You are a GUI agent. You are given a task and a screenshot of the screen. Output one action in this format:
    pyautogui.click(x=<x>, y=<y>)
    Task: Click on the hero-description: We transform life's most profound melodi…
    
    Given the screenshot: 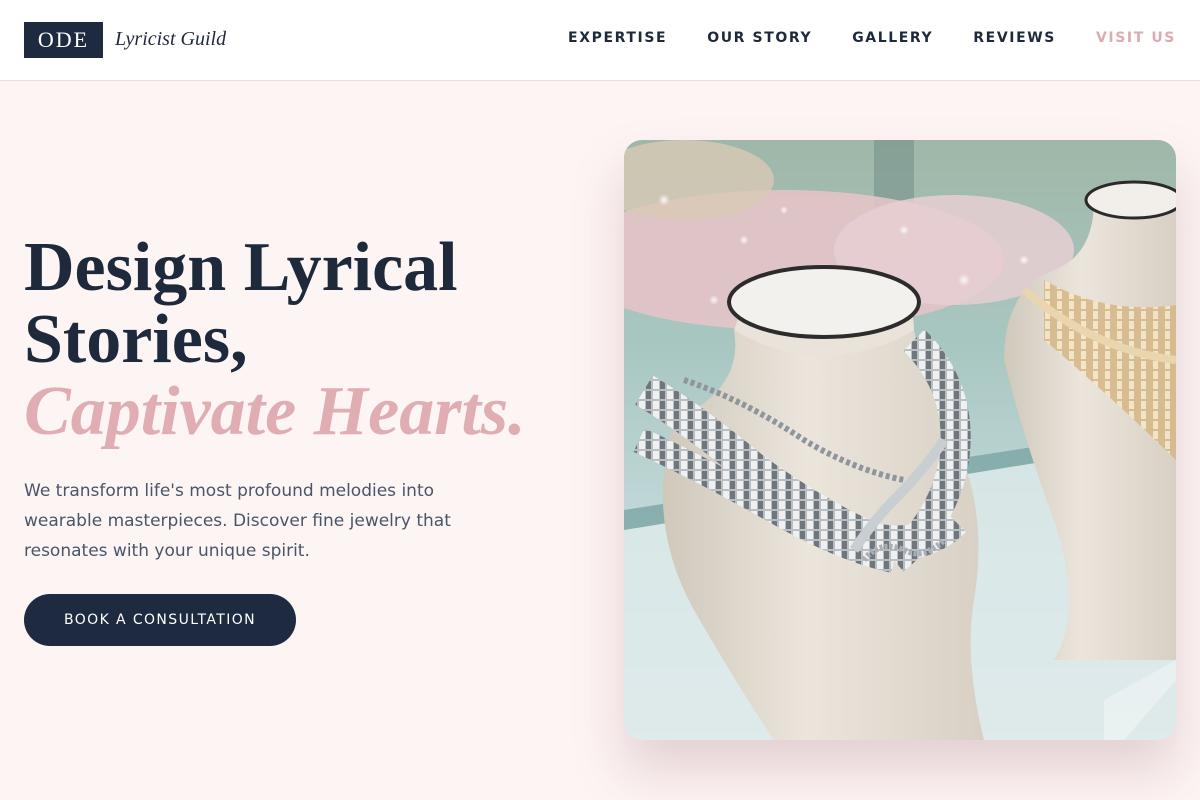 What is the action you would take?
    pyautogui.click(x=237, y=521)
    